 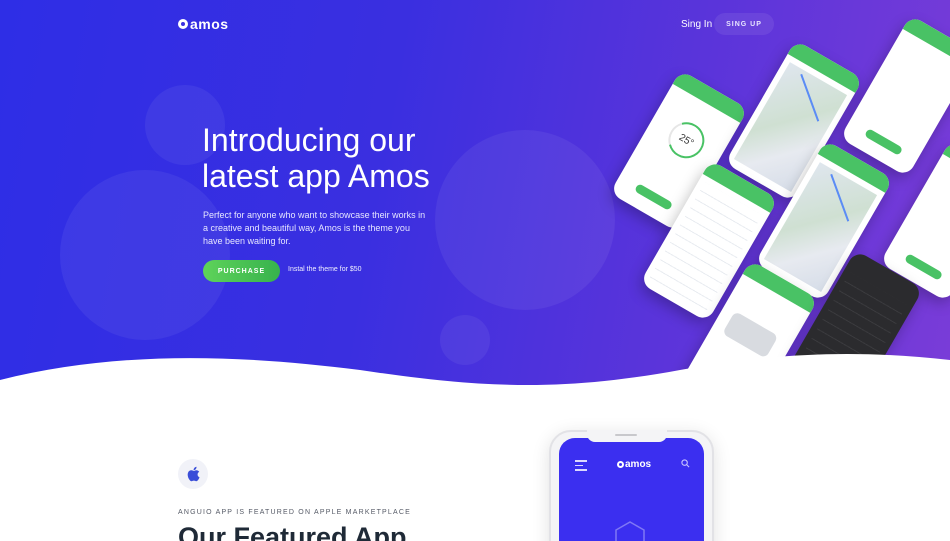 What do you see at coordinates (316, 158) in the screenshot?
I see `hero-title: Introducing our latest app Amos` at bounding box center [316, 158].